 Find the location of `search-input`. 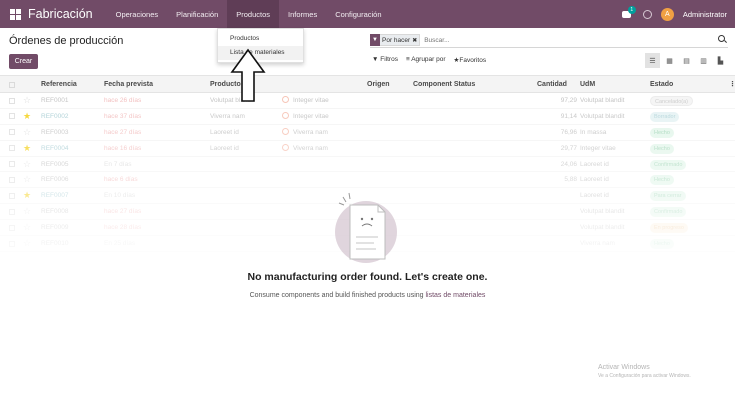

search-input is located at coordinates (549, 40).